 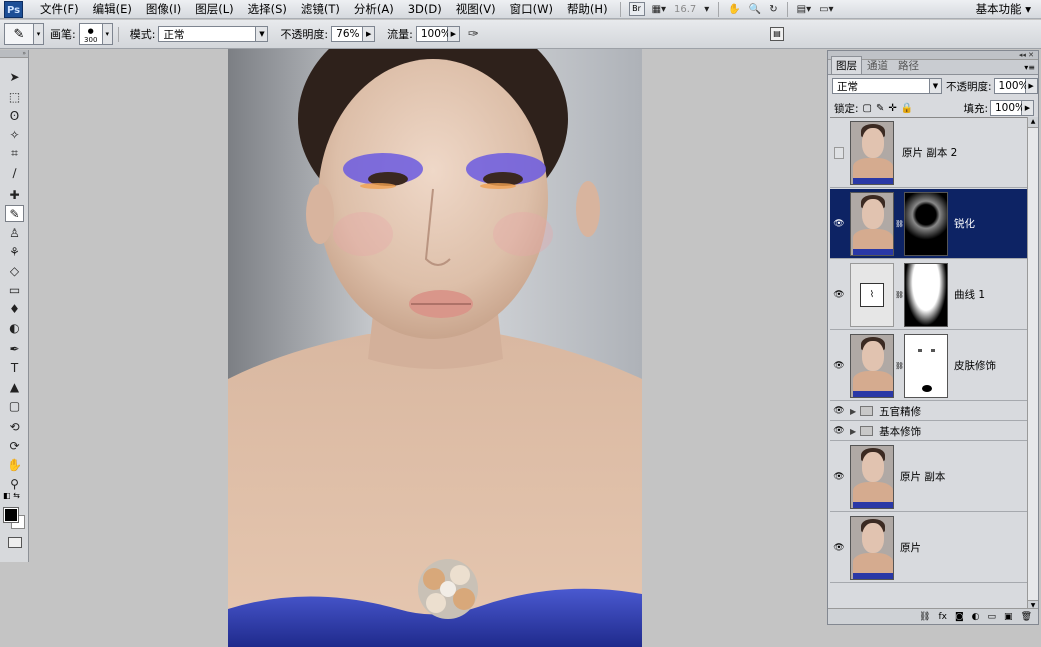 I want to click on brush-panel-toggle-icon: ▤, so click(x=777, y=34).